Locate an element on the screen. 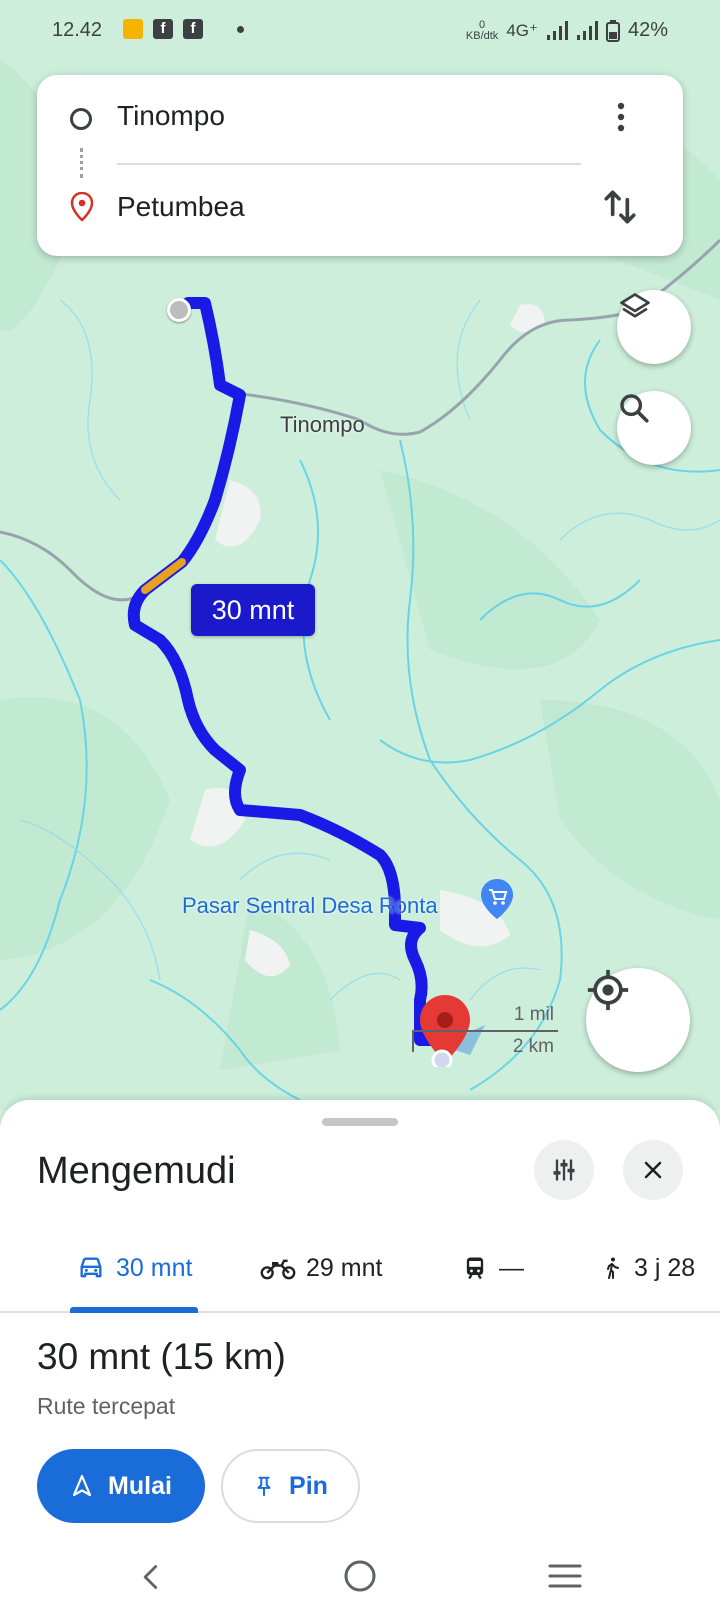  route-description: Rute tercepat is located at coordinates (106, 1406).